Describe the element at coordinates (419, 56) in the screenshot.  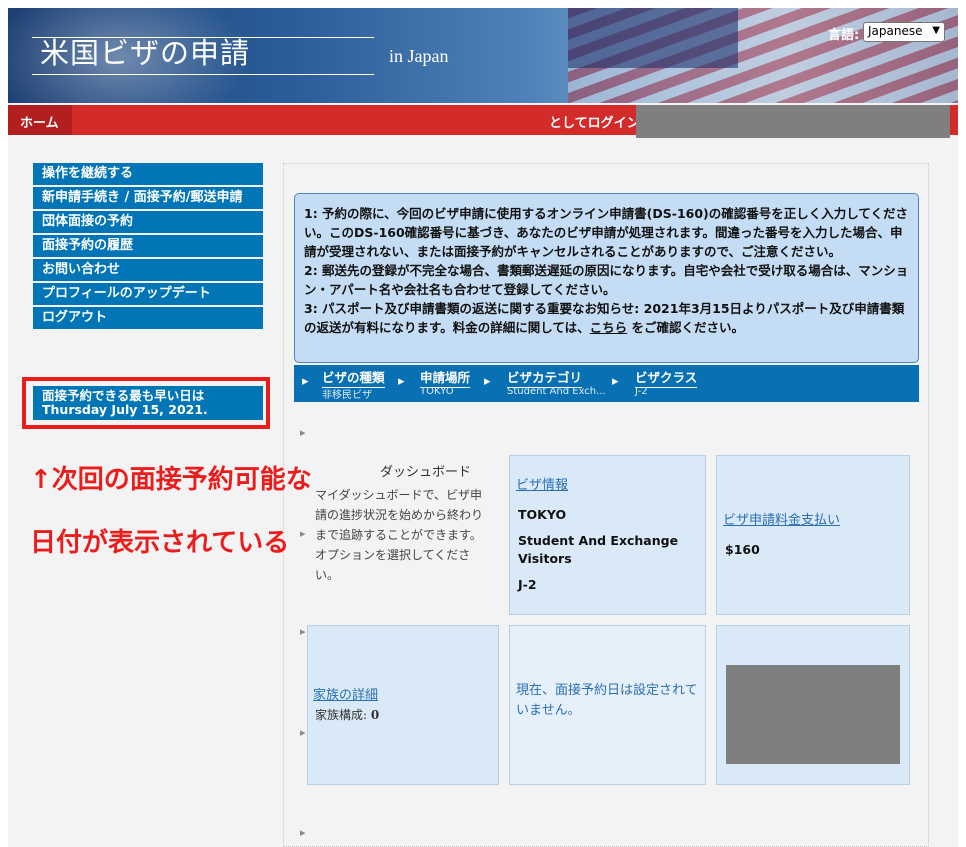
I see `site-subtitle: in Japan` at that location.